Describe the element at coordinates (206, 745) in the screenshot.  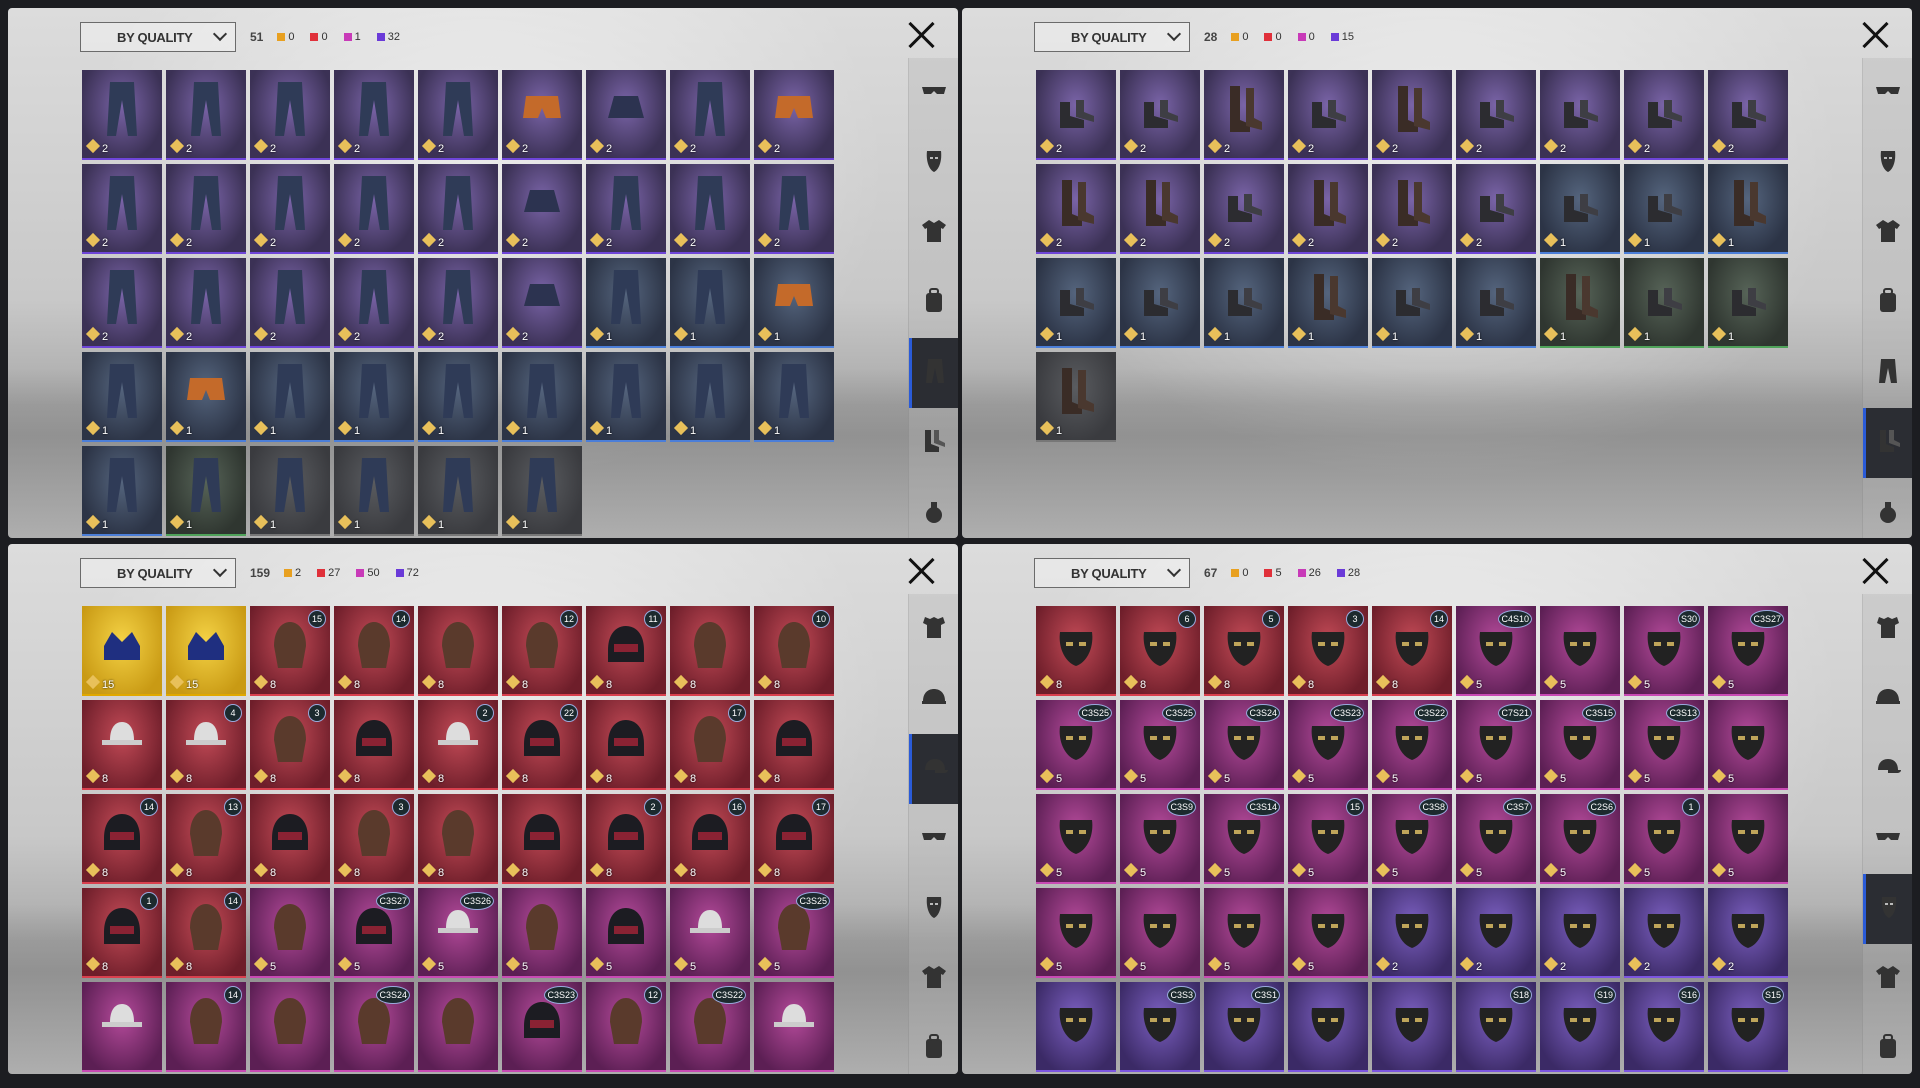
I see `item-tile: 84` at that location.